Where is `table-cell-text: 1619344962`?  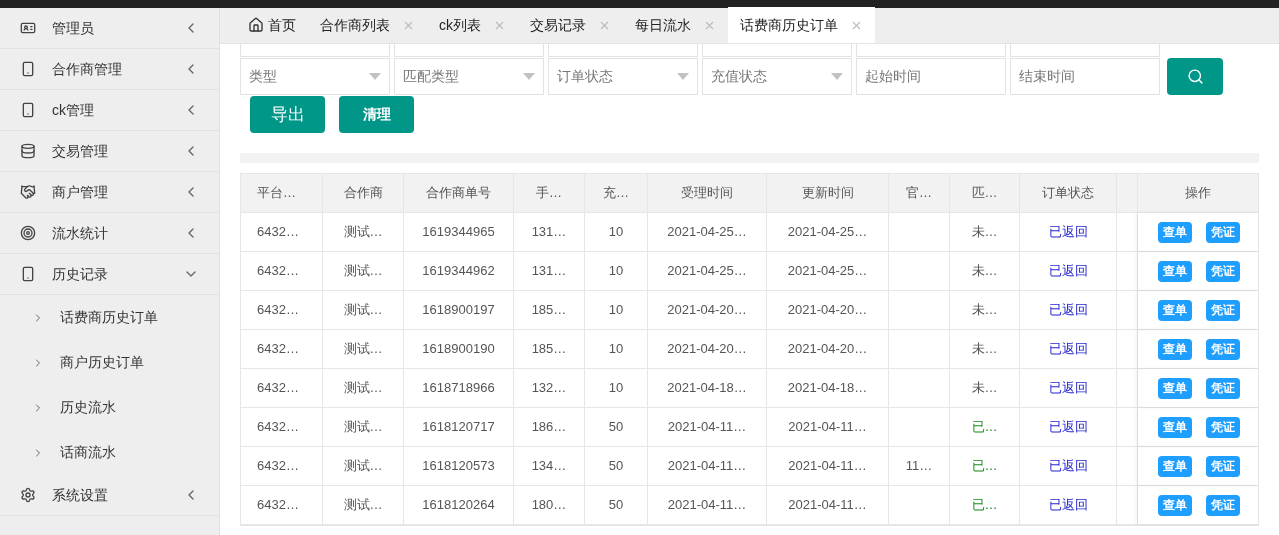
table-cell-text: 1619344962 is located at coordinates (458, 271).